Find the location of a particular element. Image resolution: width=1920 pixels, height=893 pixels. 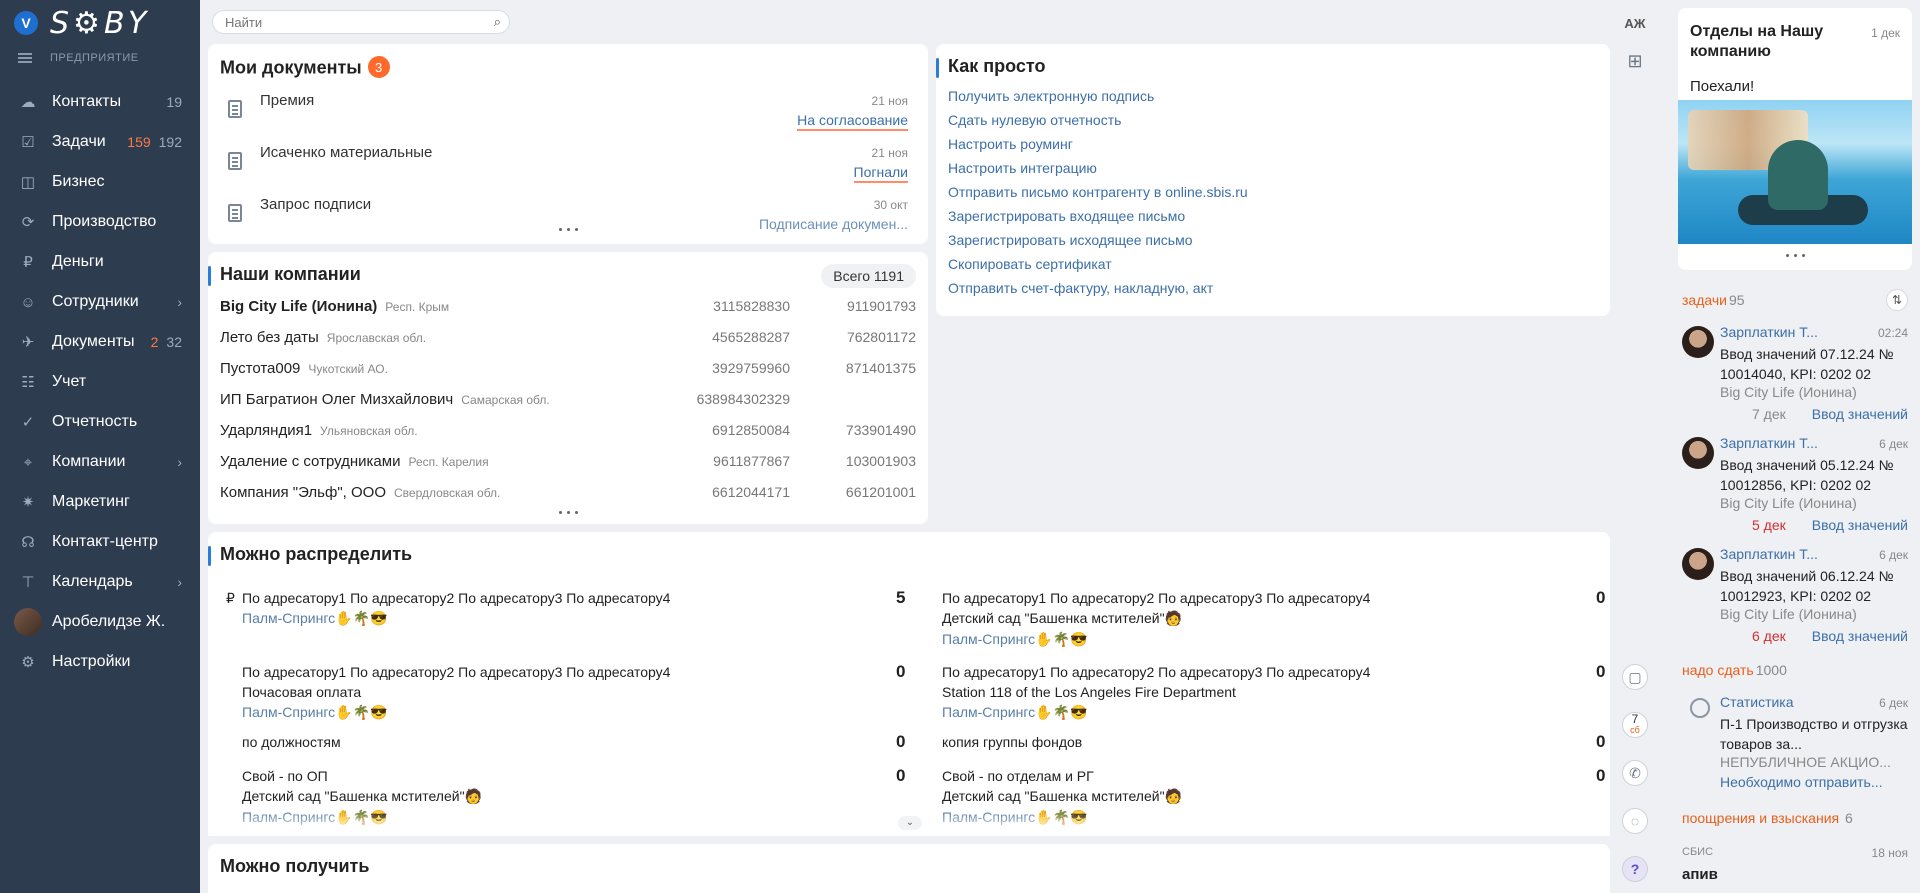

menu-icon is located at coordinates (25, 58).